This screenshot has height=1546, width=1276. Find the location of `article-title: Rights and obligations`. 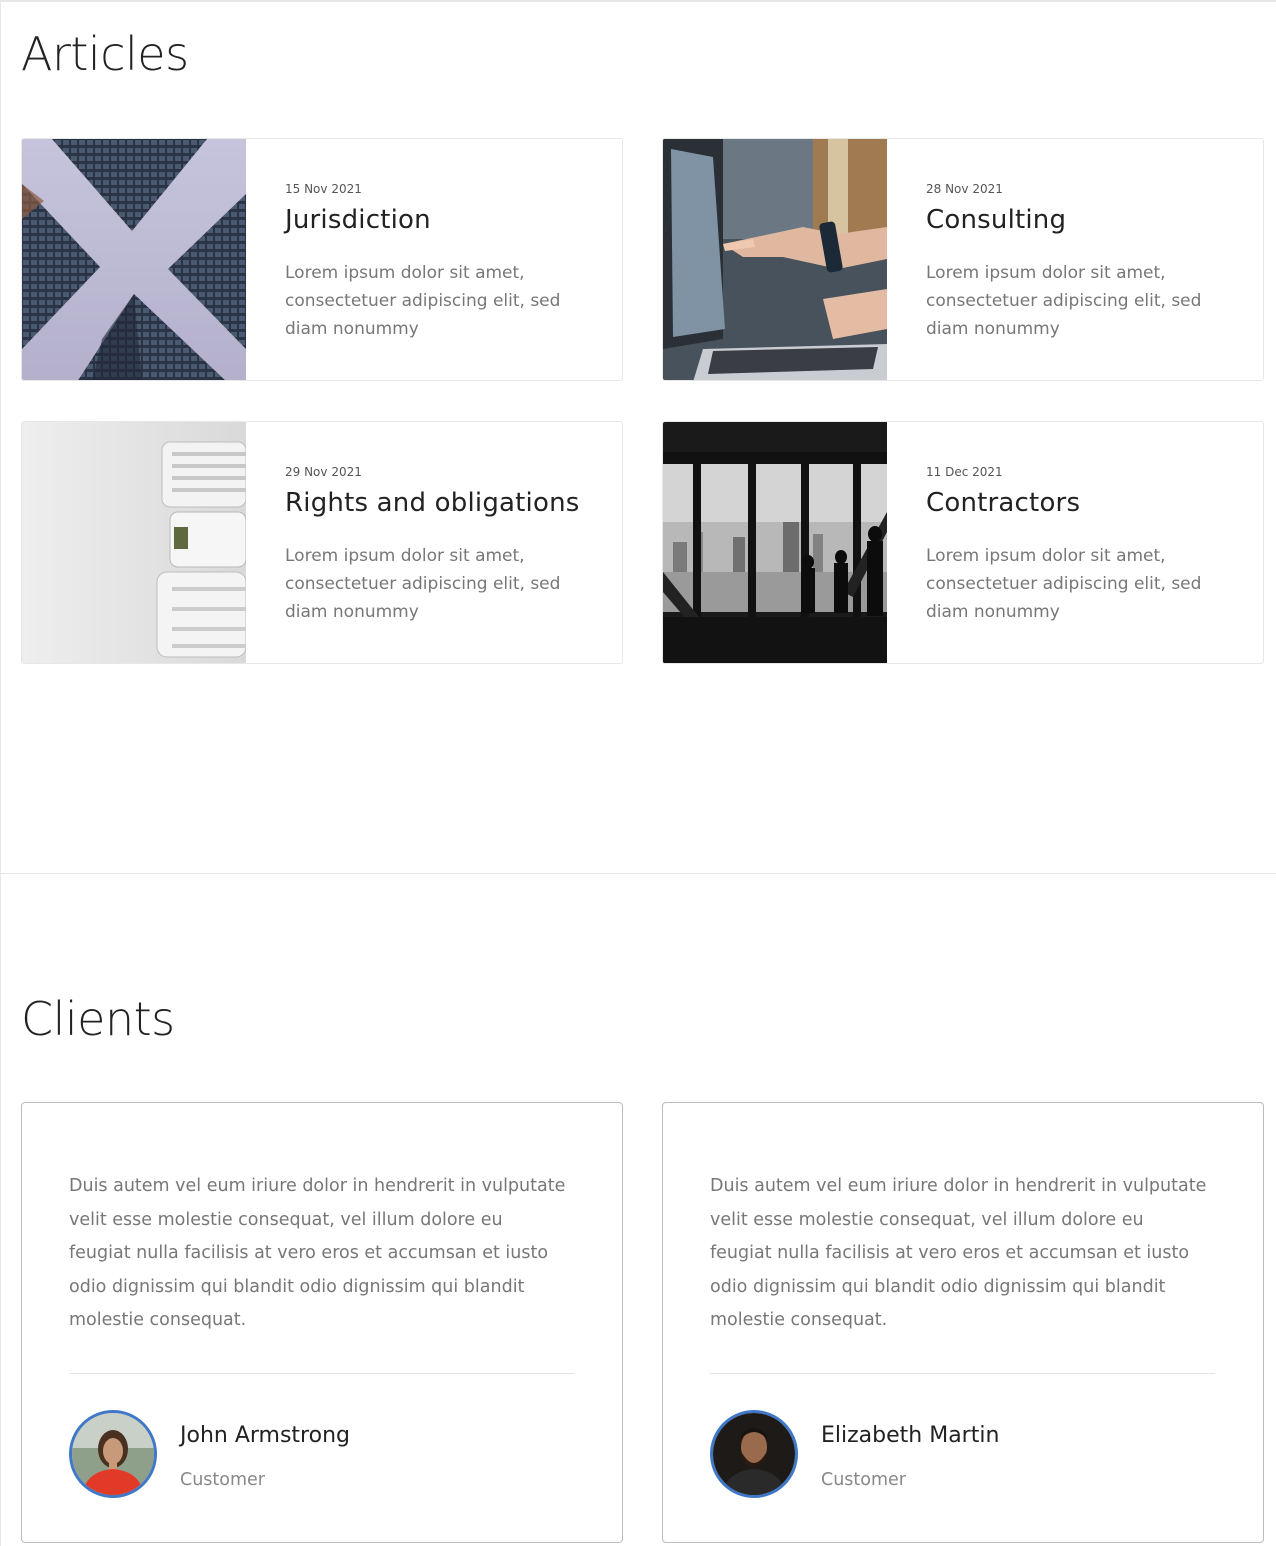

article-title: Rights and obligations is located at coordinates (432, 503).